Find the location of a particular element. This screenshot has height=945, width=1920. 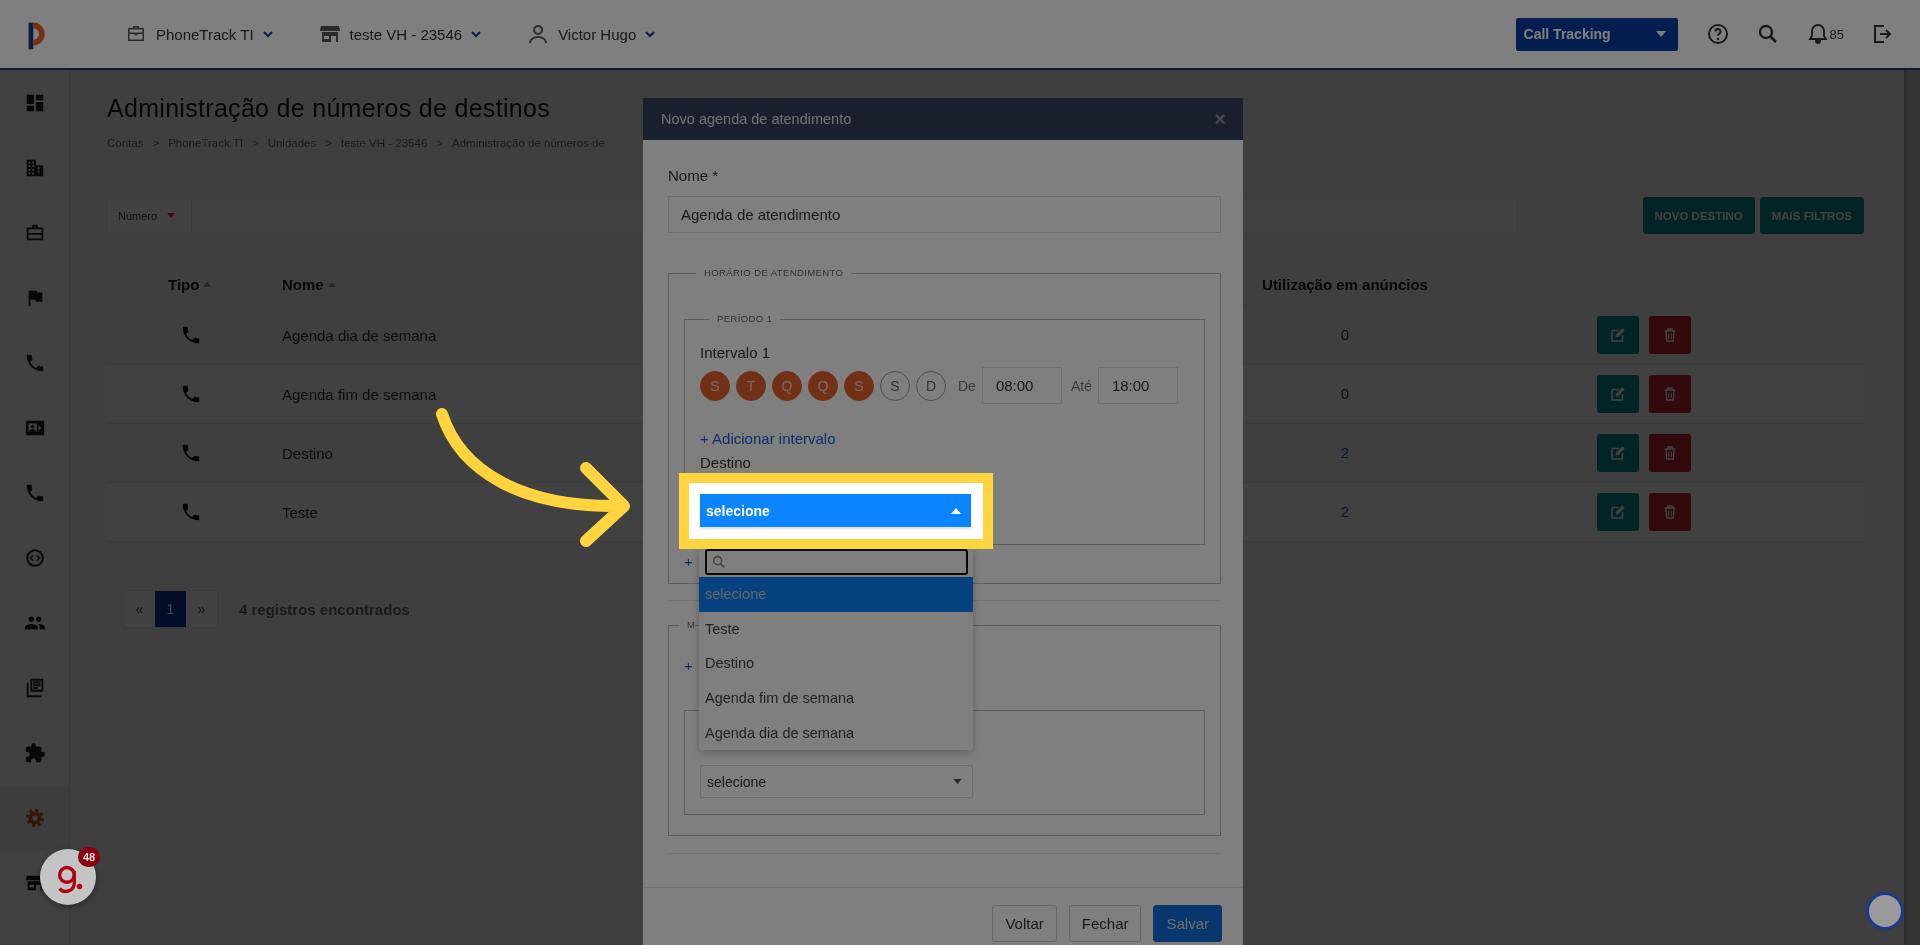

modal-title: Novo agenda de atendimento is located at coordinates (756, 119).